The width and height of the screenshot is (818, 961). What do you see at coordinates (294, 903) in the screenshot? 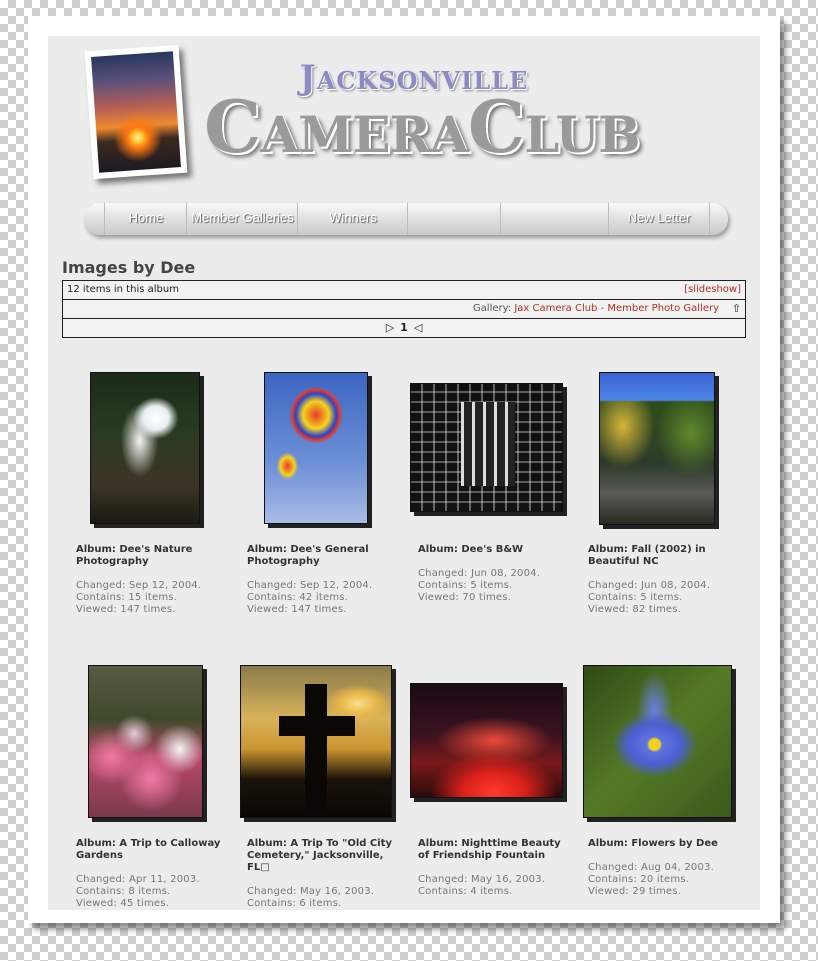
I see `album-contains: Contains: 6 items.` at bounding box center [294, 903].